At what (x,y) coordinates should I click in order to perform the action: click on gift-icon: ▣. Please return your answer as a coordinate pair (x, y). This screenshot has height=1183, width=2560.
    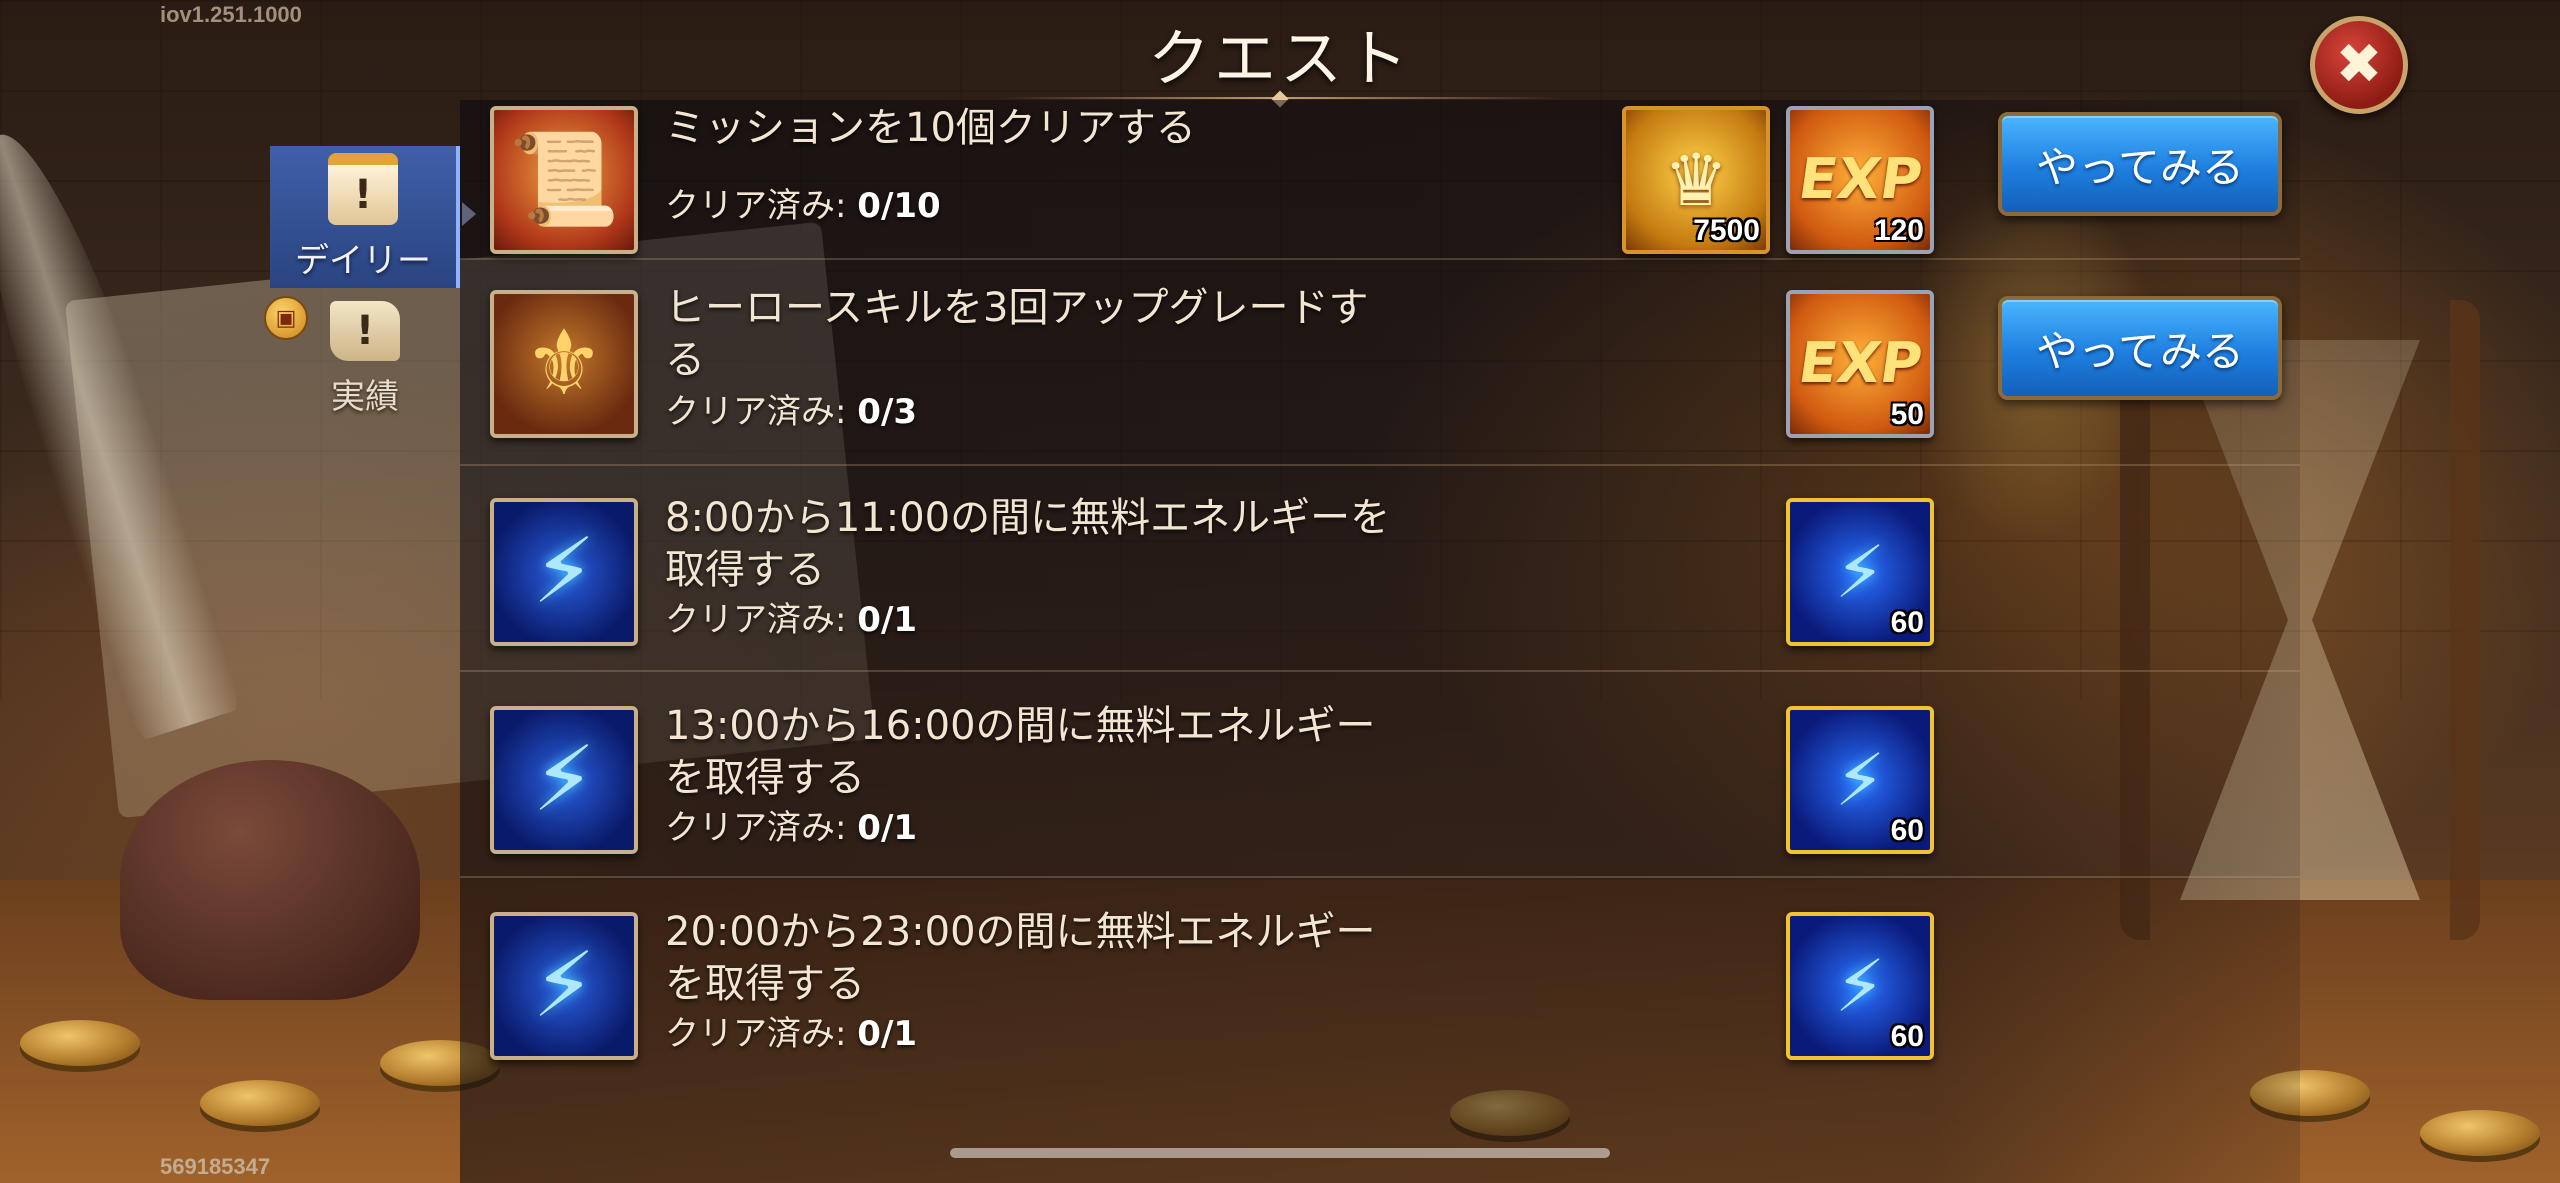
    Looking at the image, I should click on (286, 318).